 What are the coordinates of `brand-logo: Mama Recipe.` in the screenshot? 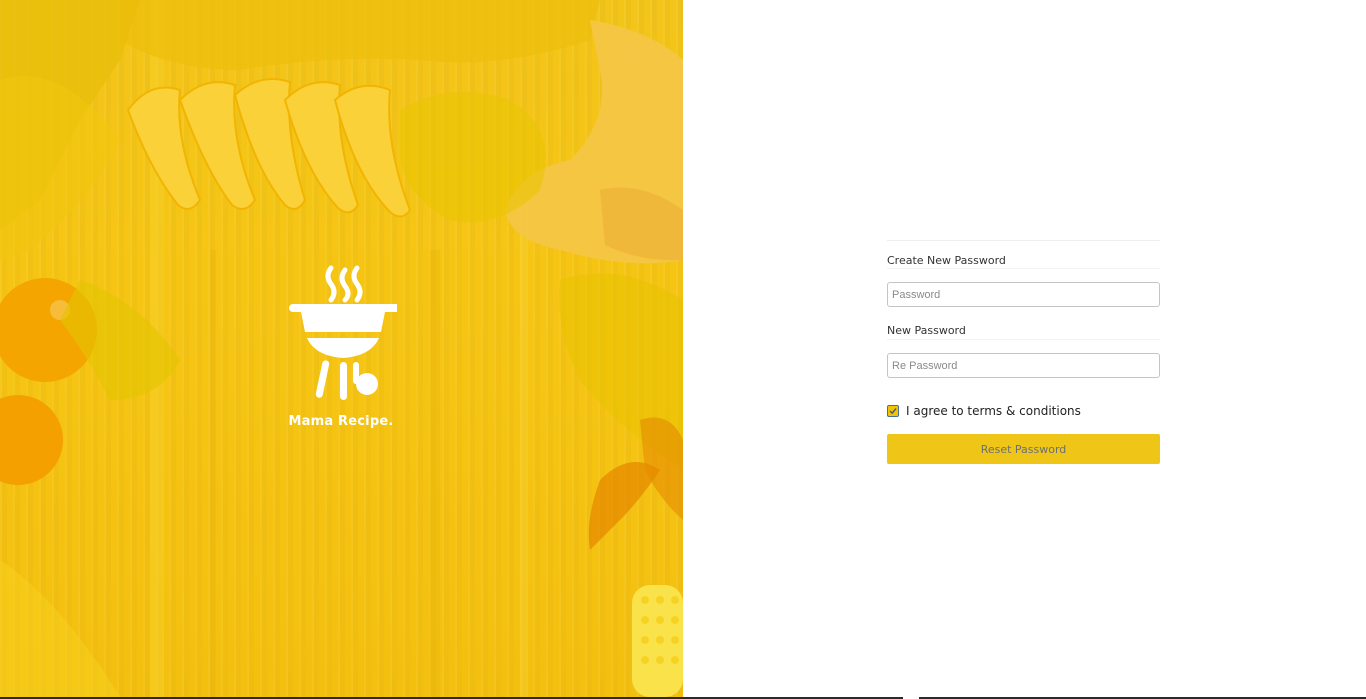 It's located at (341, 352).